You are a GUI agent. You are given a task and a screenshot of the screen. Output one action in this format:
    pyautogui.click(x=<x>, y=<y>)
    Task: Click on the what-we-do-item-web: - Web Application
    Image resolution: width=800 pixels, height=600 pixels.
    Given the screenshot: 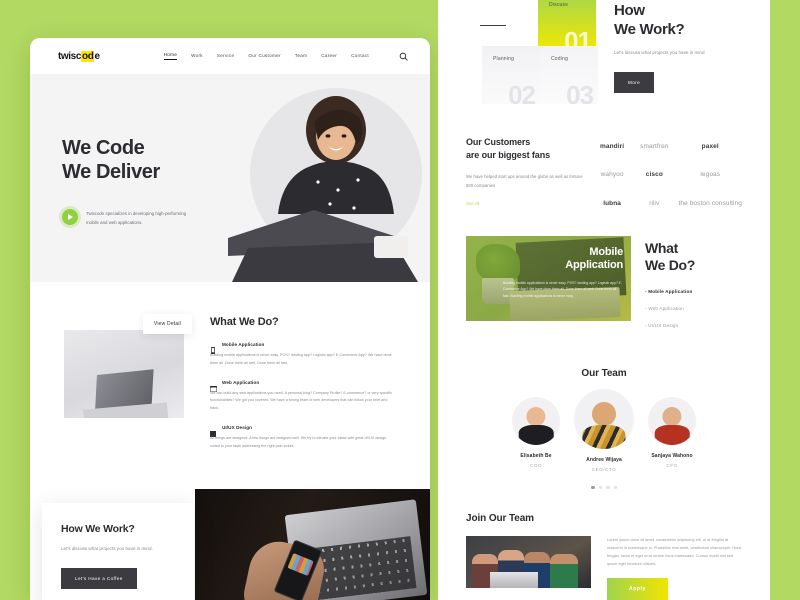 What is the action you would take?
    pyautogui.click(x=693, y=308)
    